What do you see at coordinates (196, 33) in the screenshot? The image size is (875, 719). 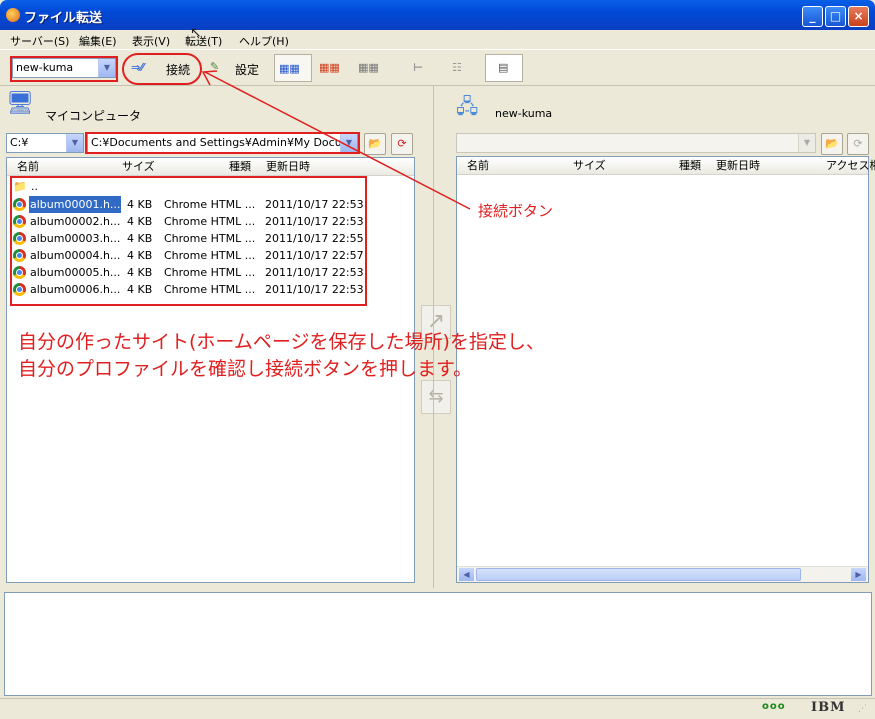 I see `mouse-cursor-icon: ↖` at bounding box center [196, 33].